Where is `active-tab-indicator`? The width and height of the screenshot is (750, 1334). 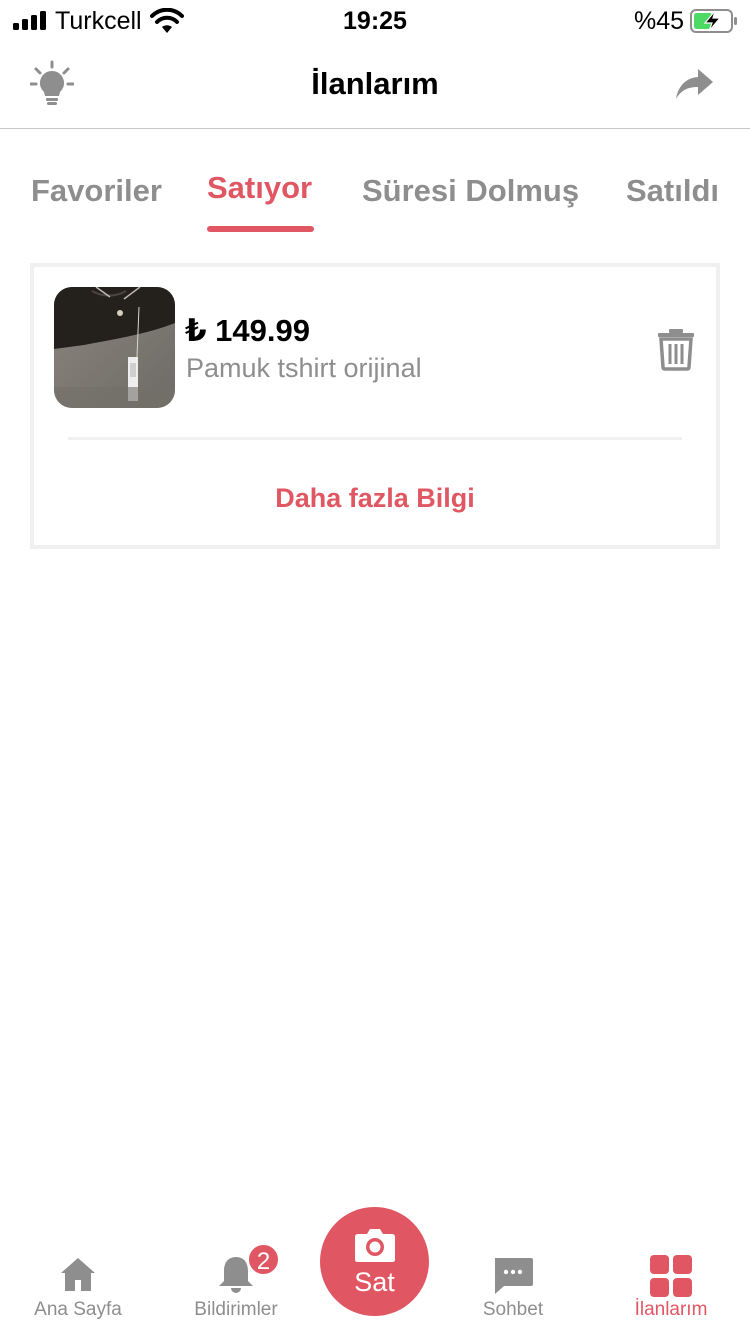
active-tab-indicator is located at coordinates (260, 229).